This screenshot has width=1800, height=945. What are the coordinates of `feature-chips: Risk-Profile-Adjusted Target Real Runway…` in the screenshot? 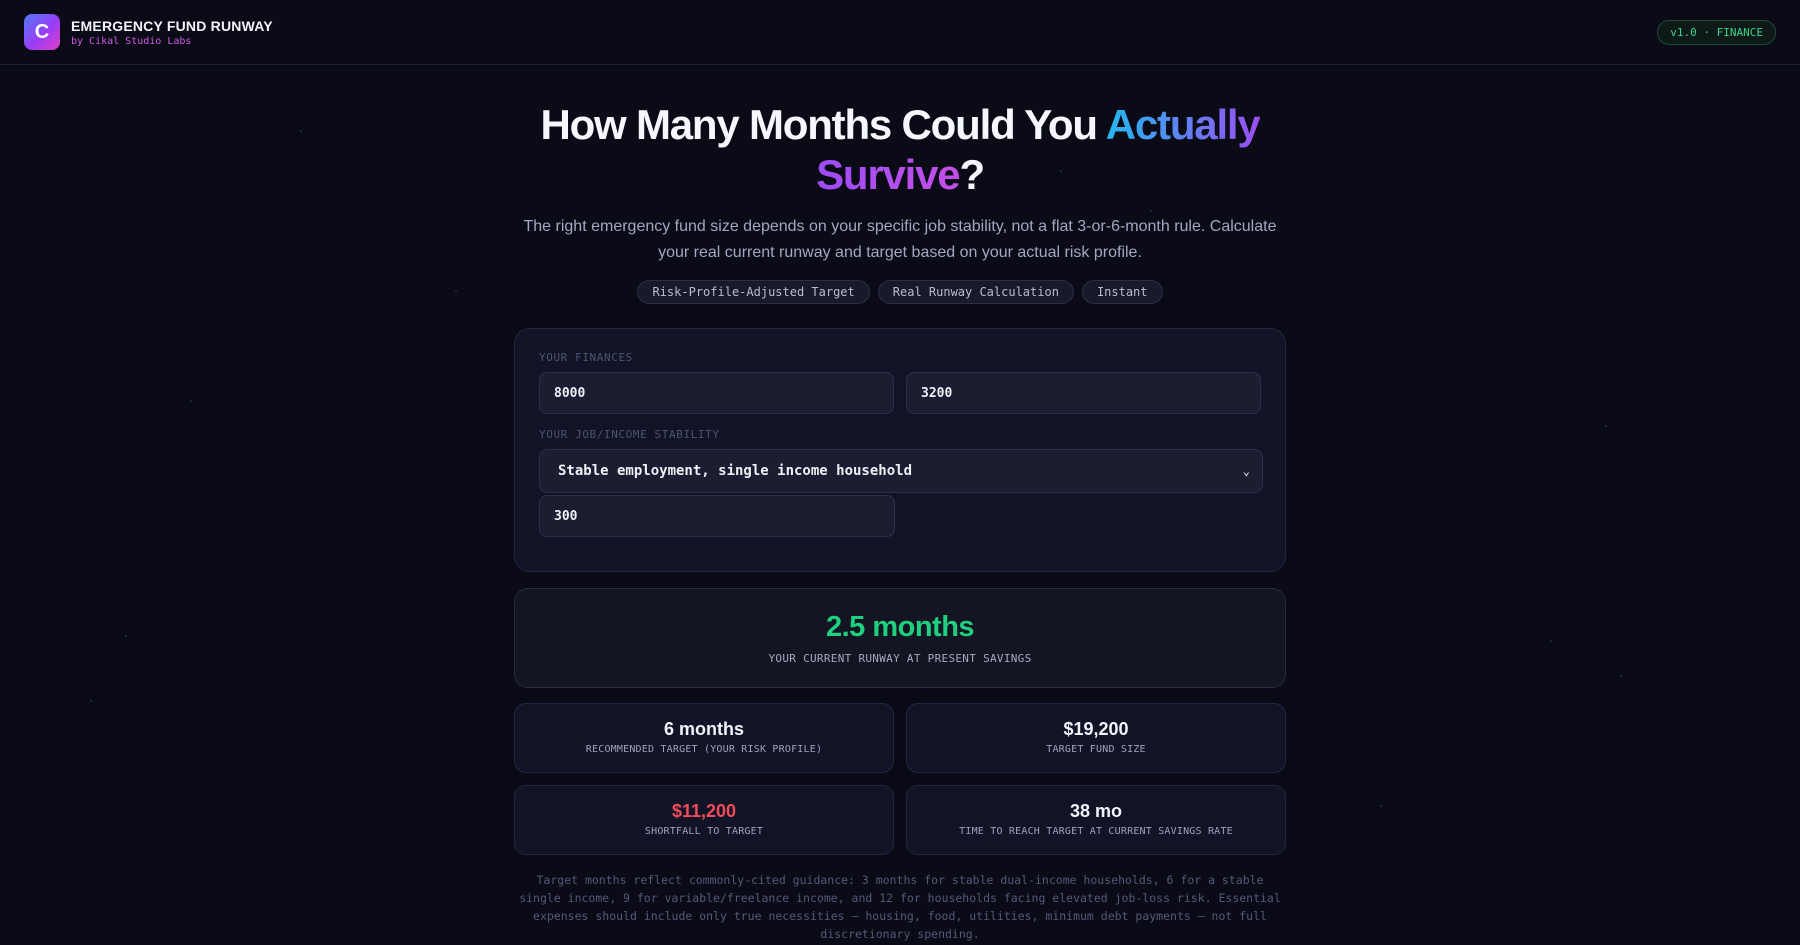 It's located at (900, 292).